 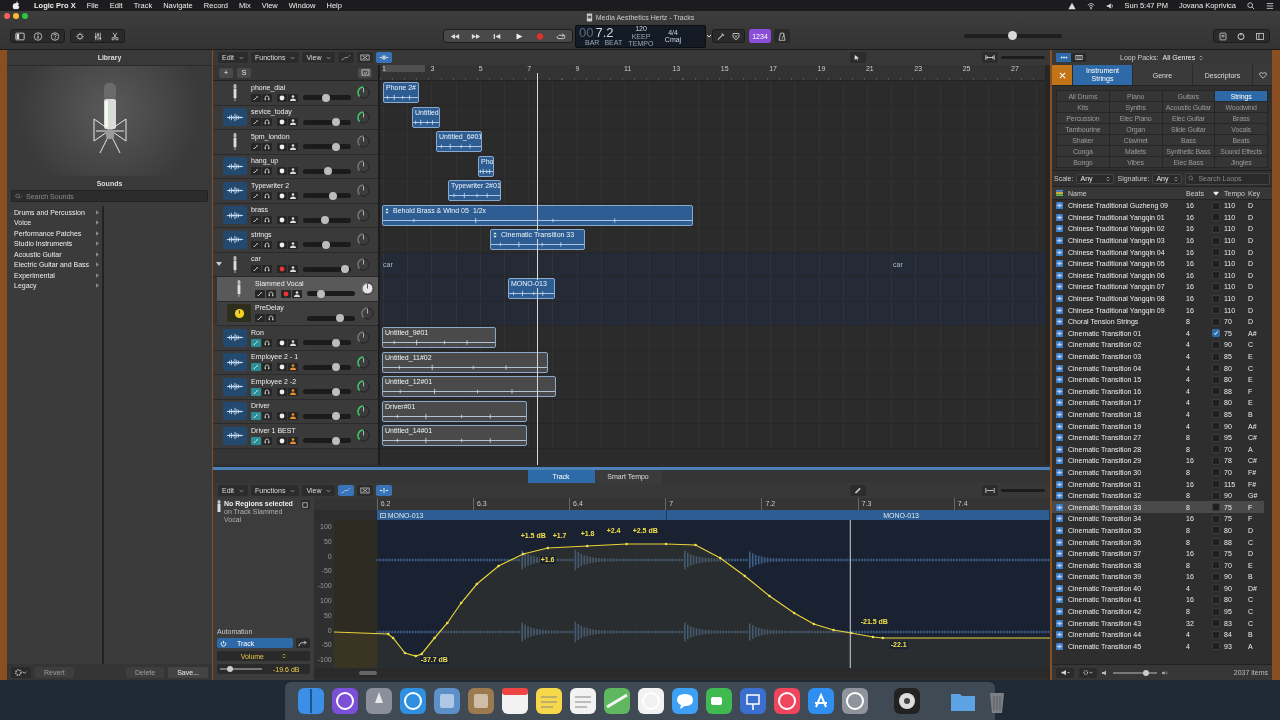 I want to click on lcd-digits: 00, so click(x=586, y=32).